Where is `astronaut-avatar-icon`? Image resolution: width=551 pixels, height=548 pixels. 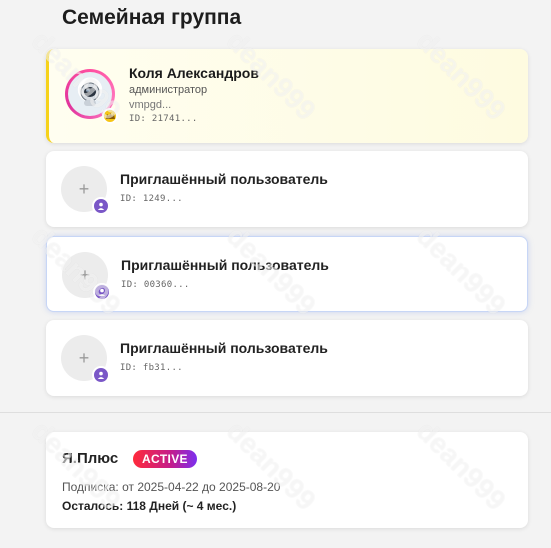 astronaut-avatar-icon is located at coordinates (90, 94).